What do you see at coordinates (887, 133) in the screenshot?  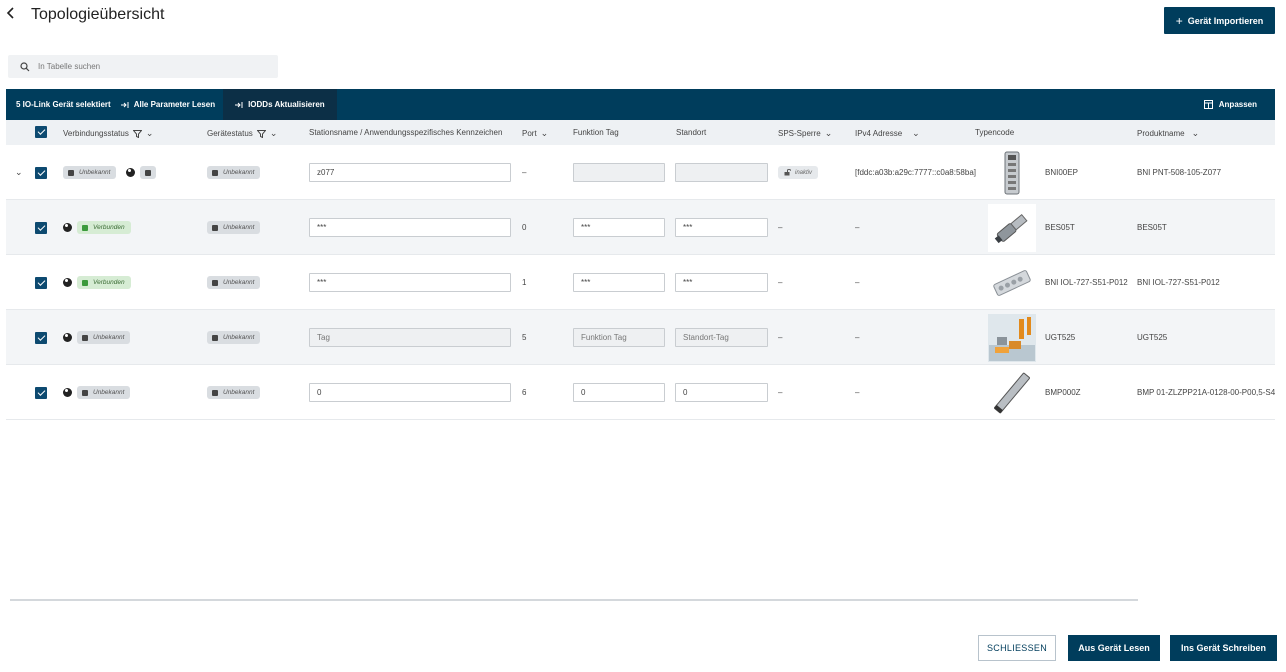 I see `col-ipv4: IPv4 Adresse ⌄` at bounding box center [887, 133].